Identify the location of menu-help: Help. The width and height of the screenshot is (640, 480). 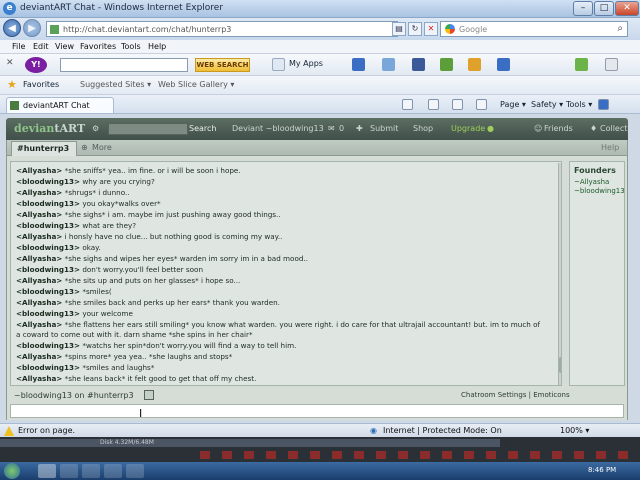
(157, 46).